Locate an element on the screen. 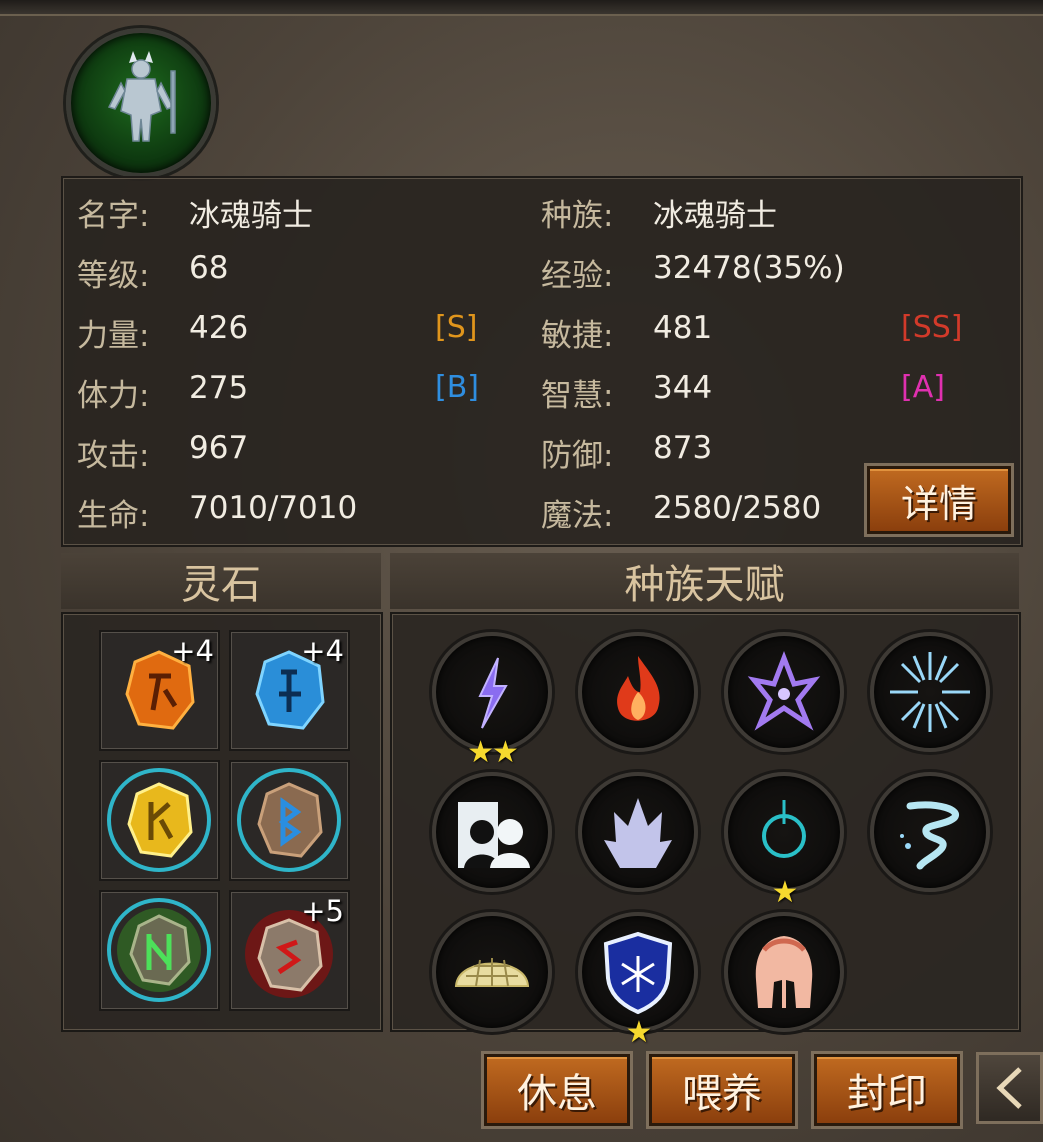 The width and height of the screenshot is (1043, 1142). silhouettes-icon is located at coordinates (494, 835).